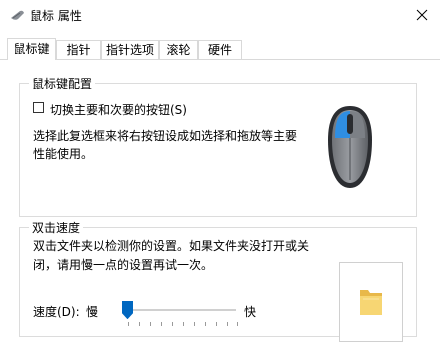 The height and width of the screenshot is (342, 440). I want to click on slow-label: 慢, so click(92, 312).